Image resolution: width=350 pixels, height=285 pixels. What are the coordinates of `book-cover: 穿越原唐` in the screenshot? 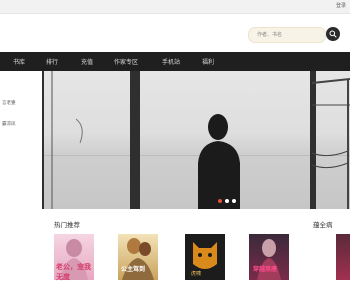 It's located at (269, 257).